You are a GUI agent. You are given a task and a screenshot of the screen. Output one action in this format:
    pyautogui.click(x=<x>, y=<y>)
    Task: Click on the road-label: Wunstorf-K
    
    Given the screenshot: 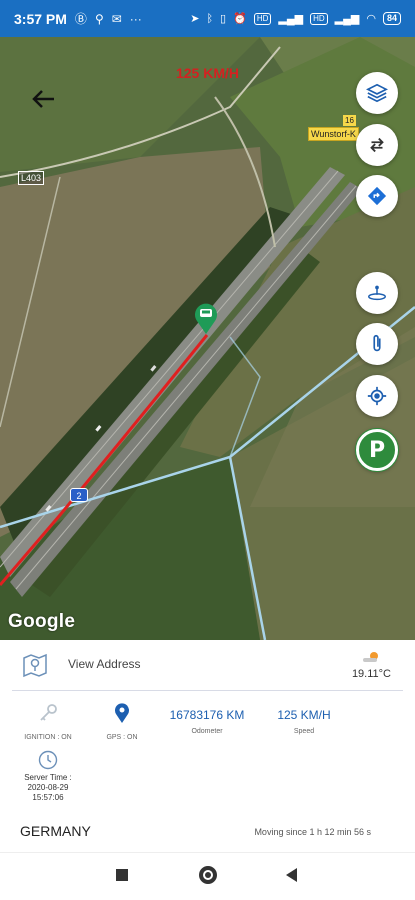 What is the action you would take?
    pyautogui.click(x=333, y=134)
    